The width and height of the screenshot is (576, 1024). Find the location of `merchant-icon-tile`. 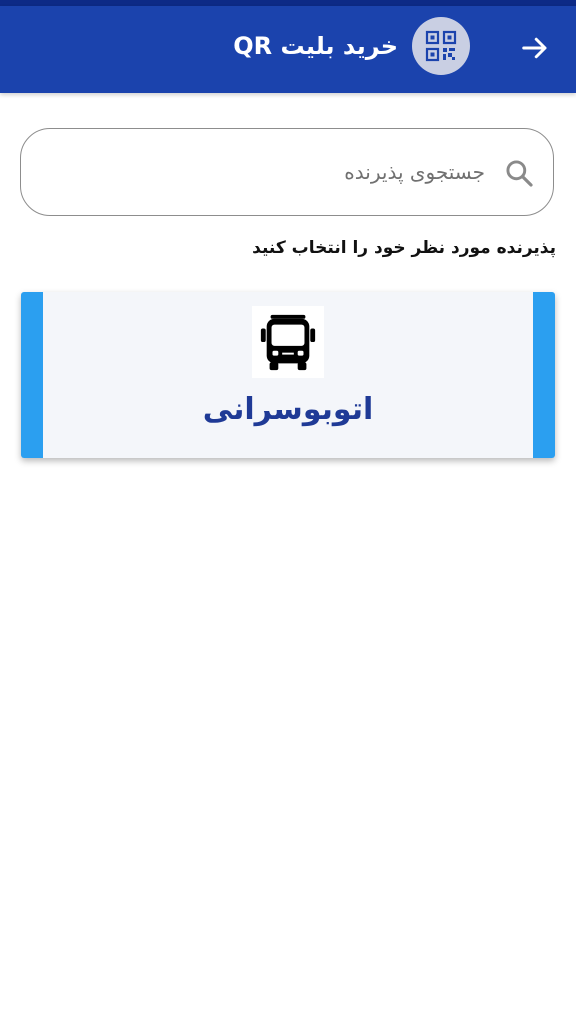

merchant-icon-tile is located at coordinates (288, 342).